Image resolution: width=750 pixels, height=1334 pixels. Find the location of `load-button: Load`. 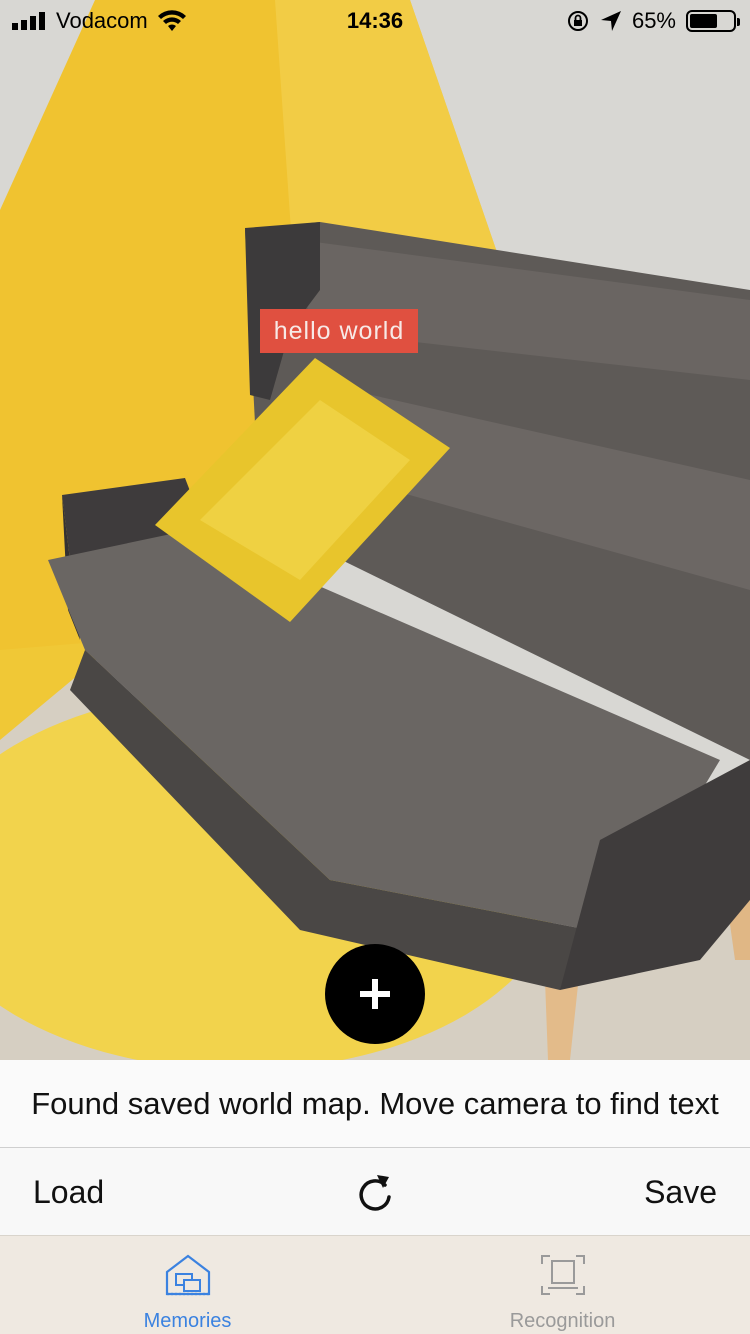

load-button: Load is located at coordinates (68, 1192).